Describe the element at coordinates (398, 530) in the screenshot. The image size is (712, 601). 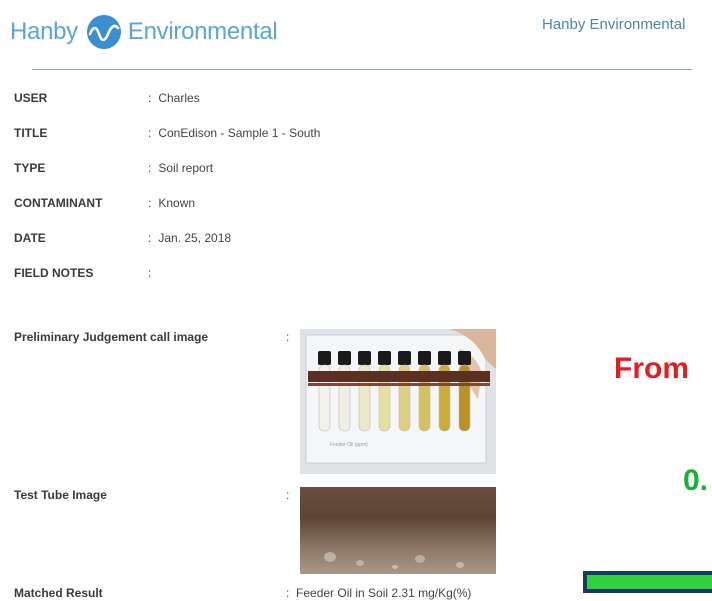
I see `test-tube-image` at that location.